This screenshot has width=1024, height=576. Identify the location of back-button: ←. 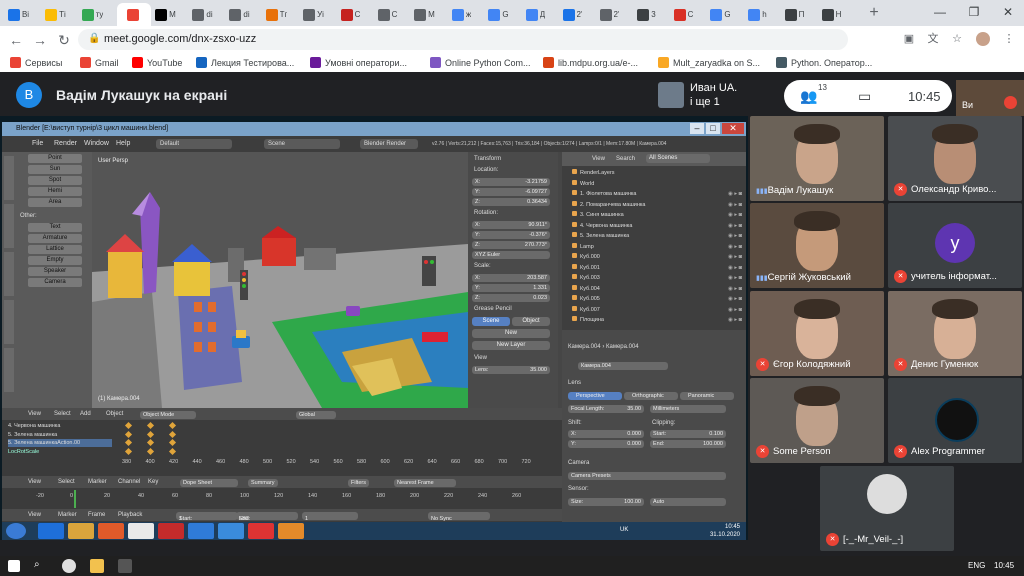
(16, 40).